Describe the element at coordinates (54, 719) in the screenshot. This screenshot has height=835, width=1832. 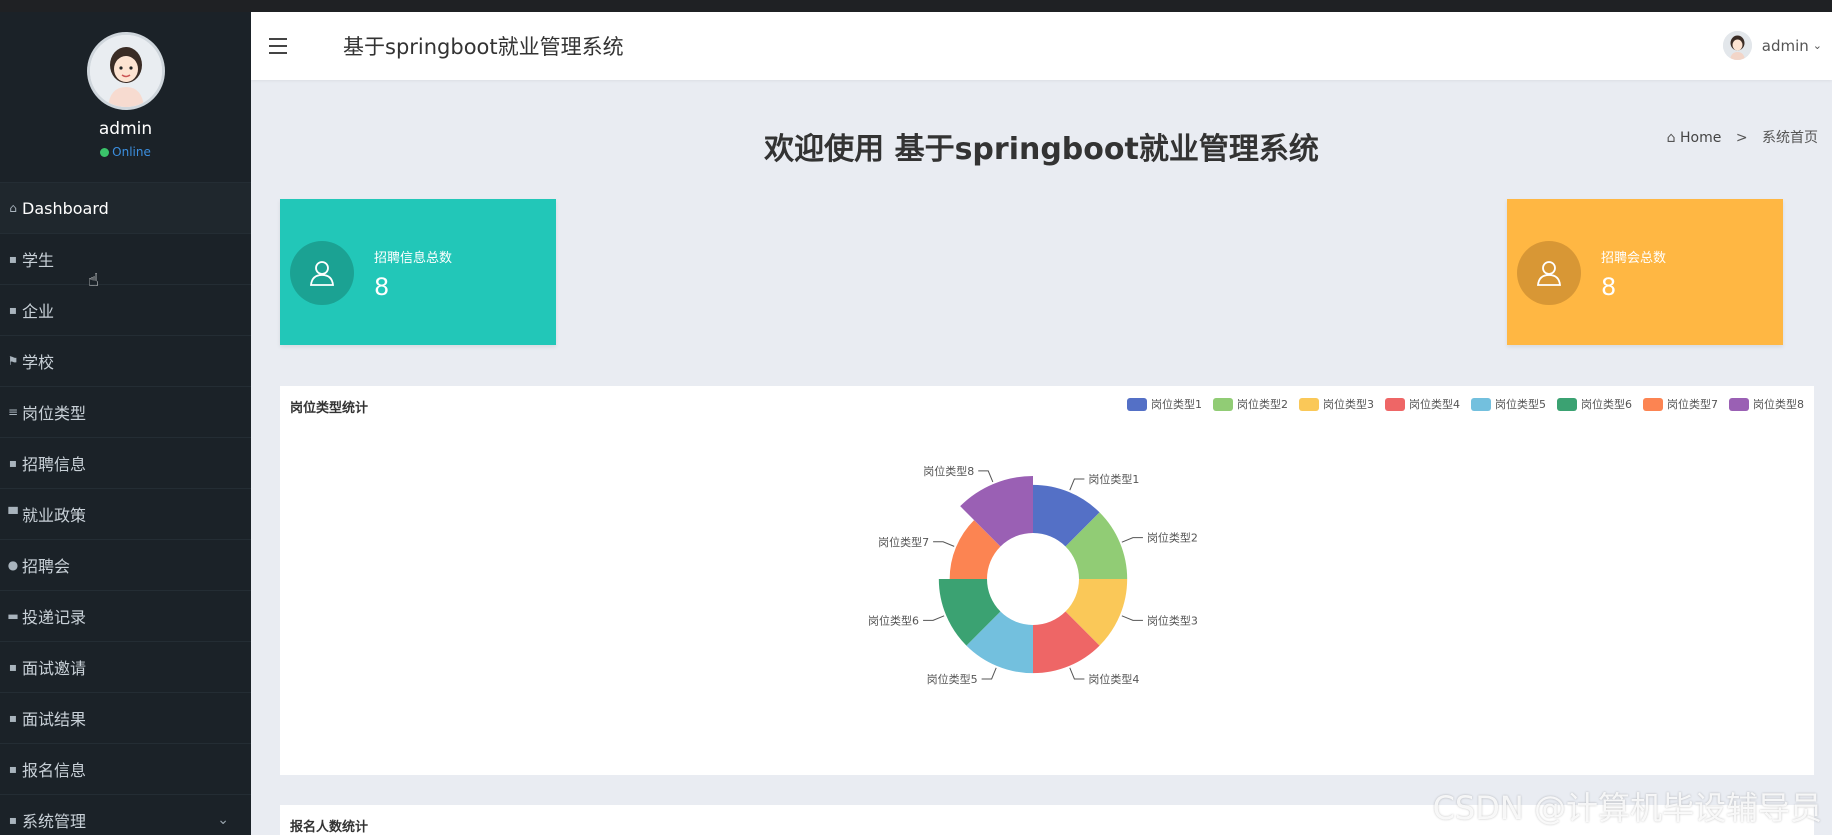
I see `sidebar-item-label: 面试结果` at that location.